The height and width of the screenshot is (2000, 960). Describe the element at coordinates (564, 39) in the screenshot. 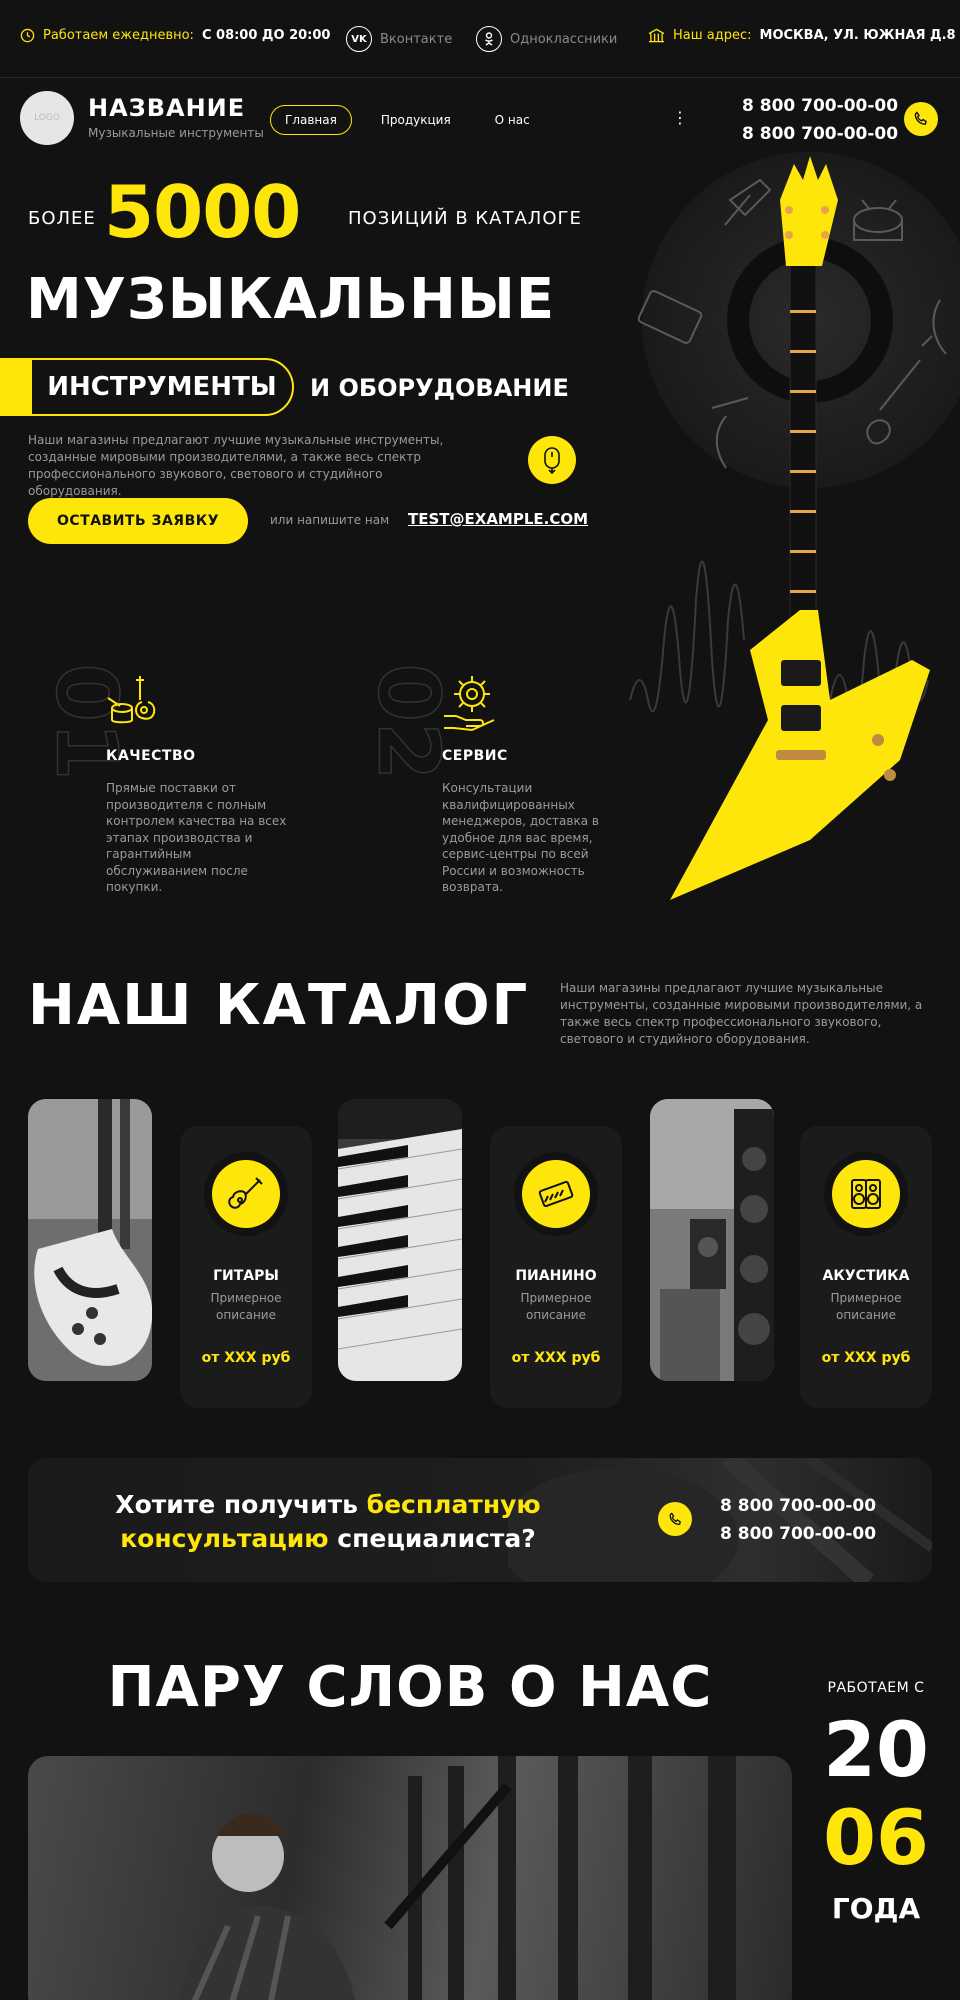

I see `ok-label: Одноклассники` at that location.